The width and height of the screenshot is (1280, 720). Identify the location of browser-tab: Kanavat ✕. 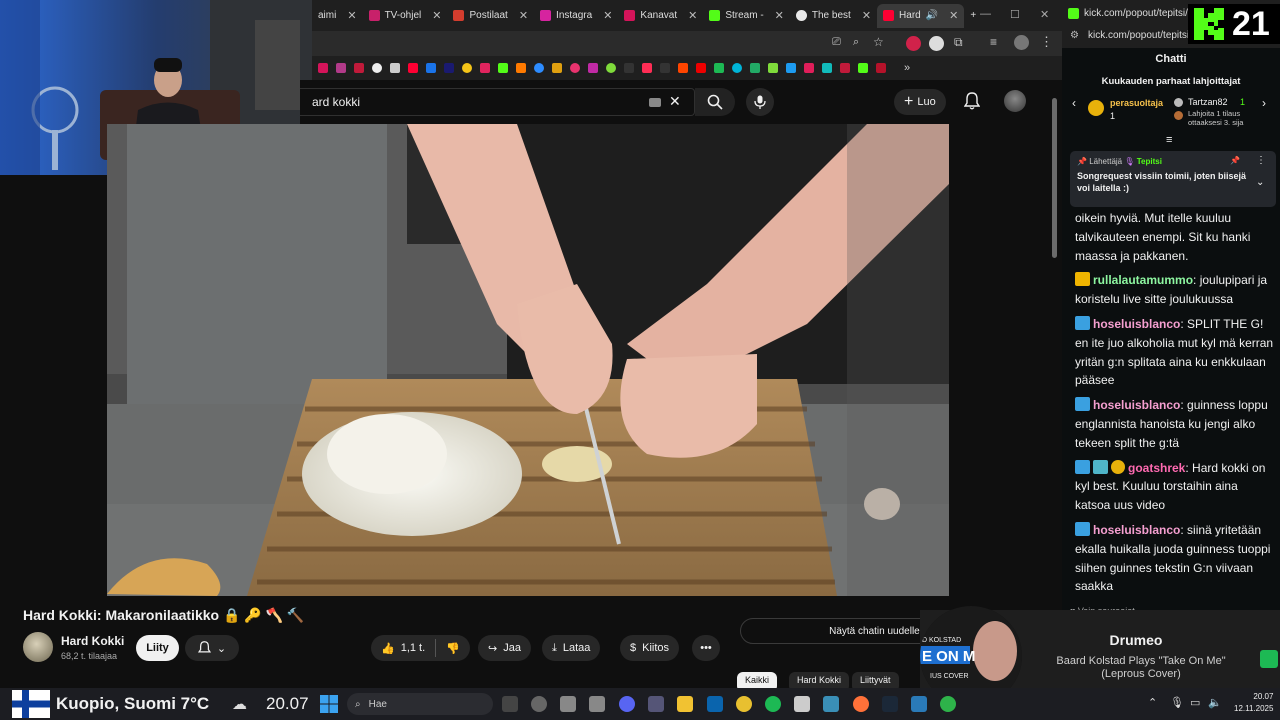
(660, 16).